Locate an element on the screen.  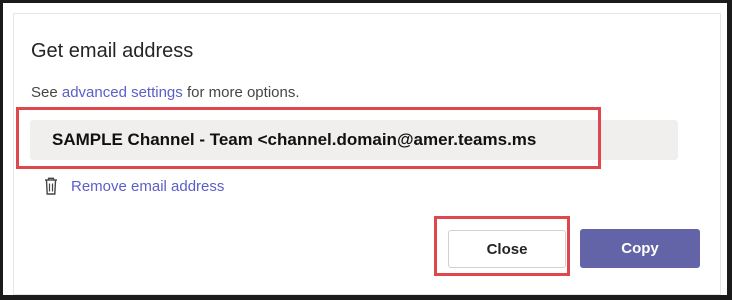
advanced-settings-link: advanced settings is located at coordinates (122, 92).